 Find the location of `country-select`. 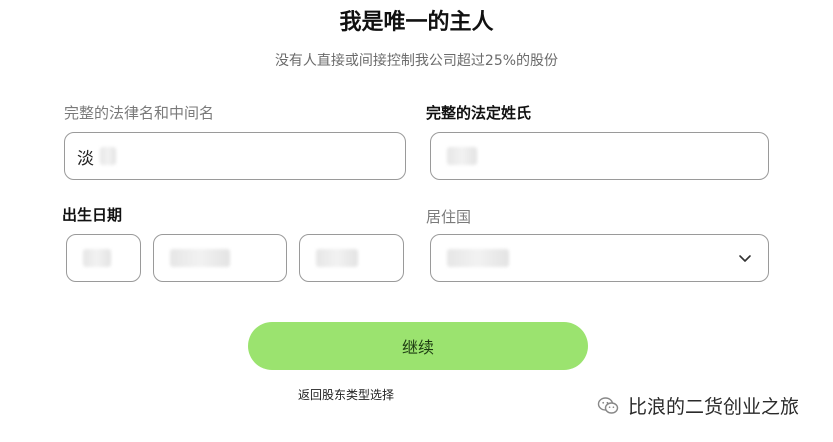

country-select is located at coordinates (599, 258).